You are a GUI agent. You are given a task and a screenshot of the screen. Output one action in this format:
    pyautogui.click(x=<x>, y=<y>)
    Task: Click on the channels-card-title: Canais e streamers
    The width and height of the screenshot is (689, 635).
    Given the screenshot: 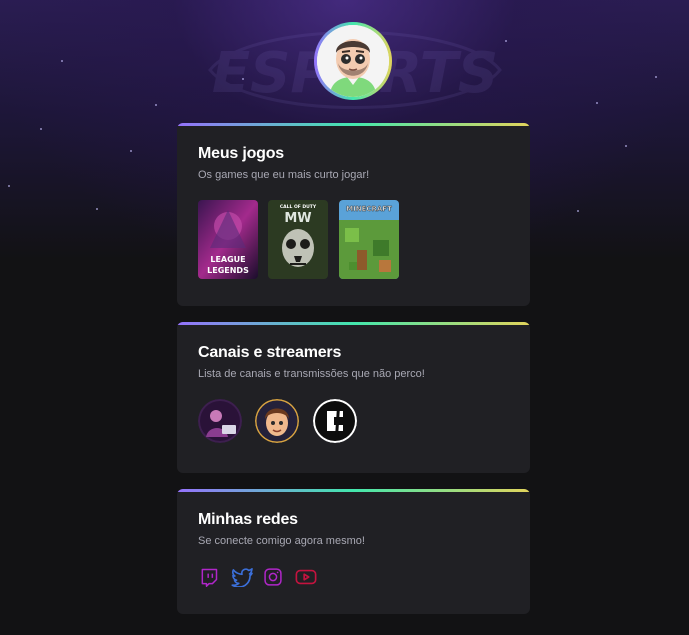 What is the action you would take?
    pyautogui.click(x=270, y=352)
    